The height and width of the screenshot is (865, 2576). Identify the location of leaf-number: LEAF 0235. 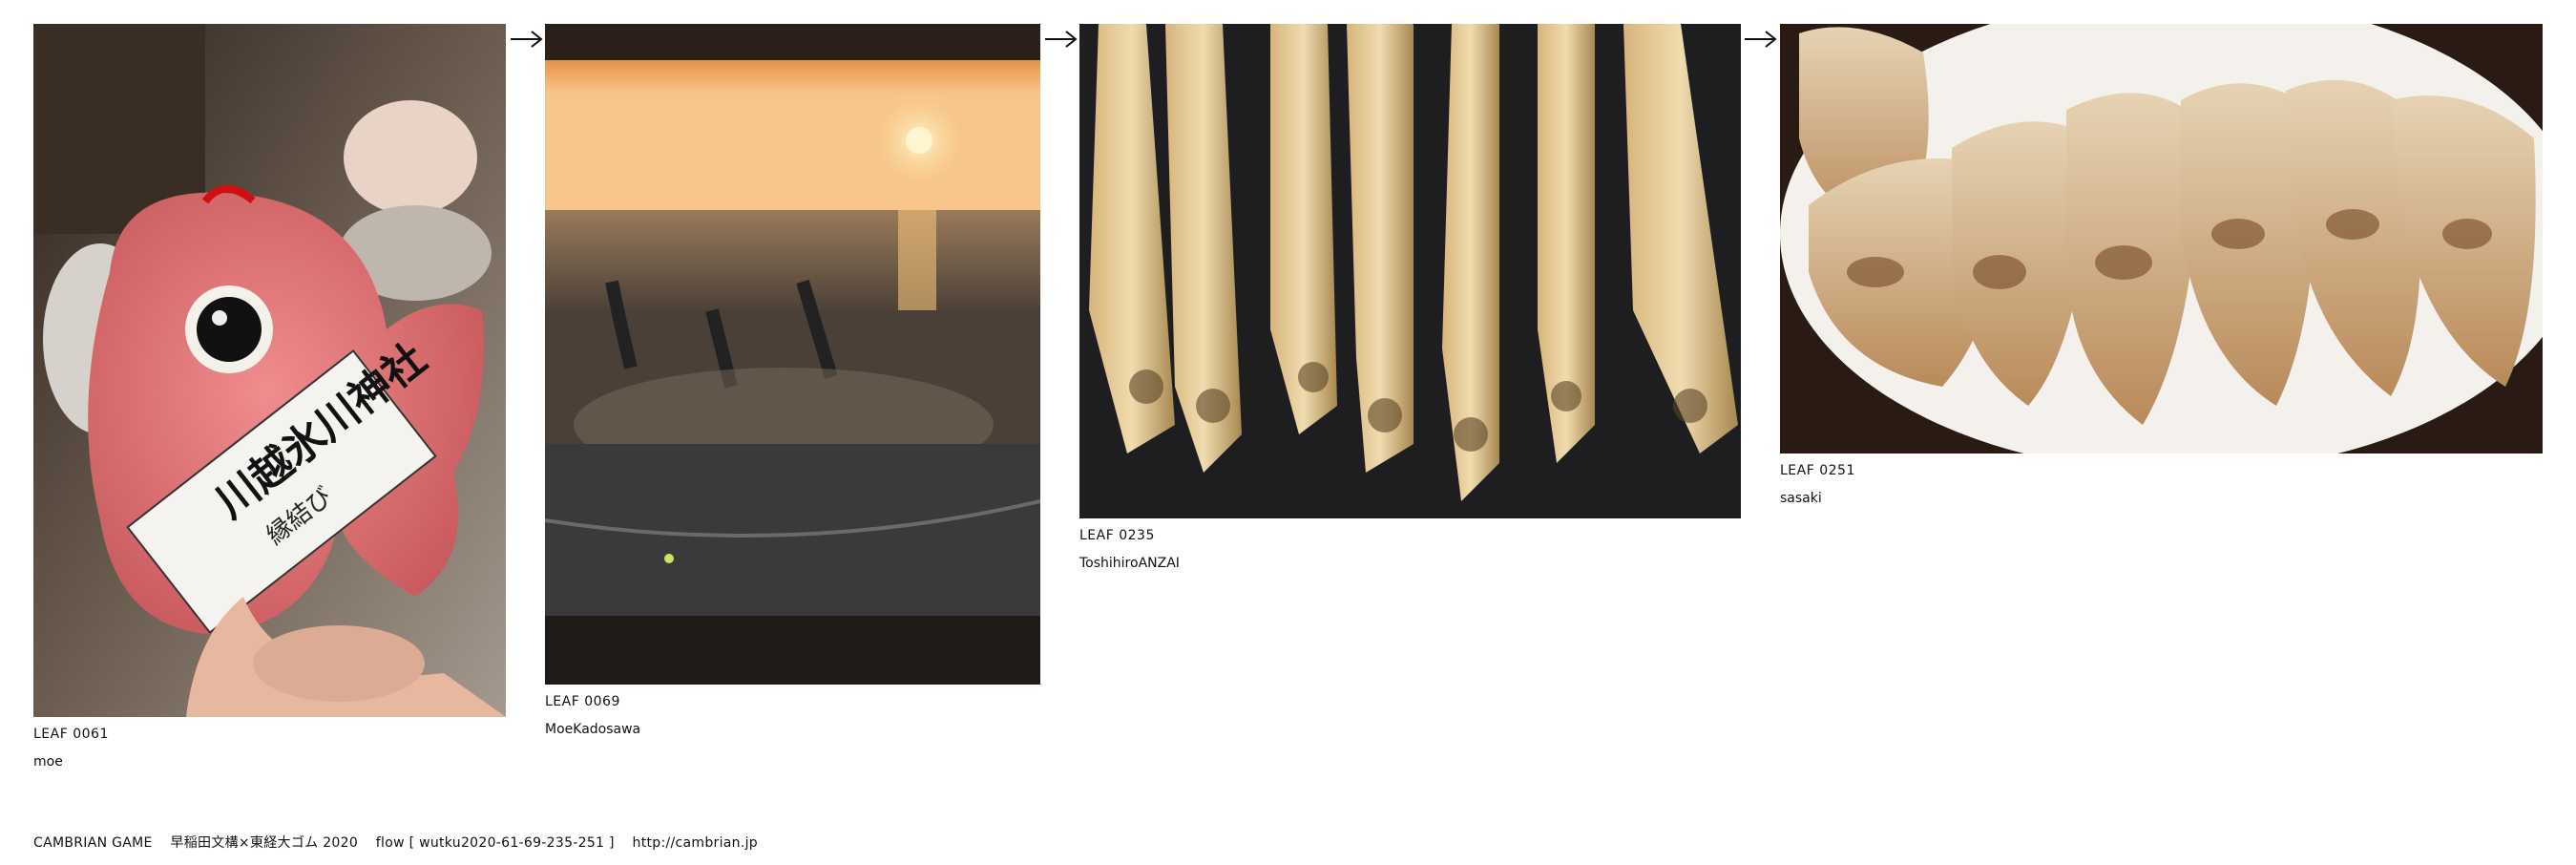
(1117, 535).